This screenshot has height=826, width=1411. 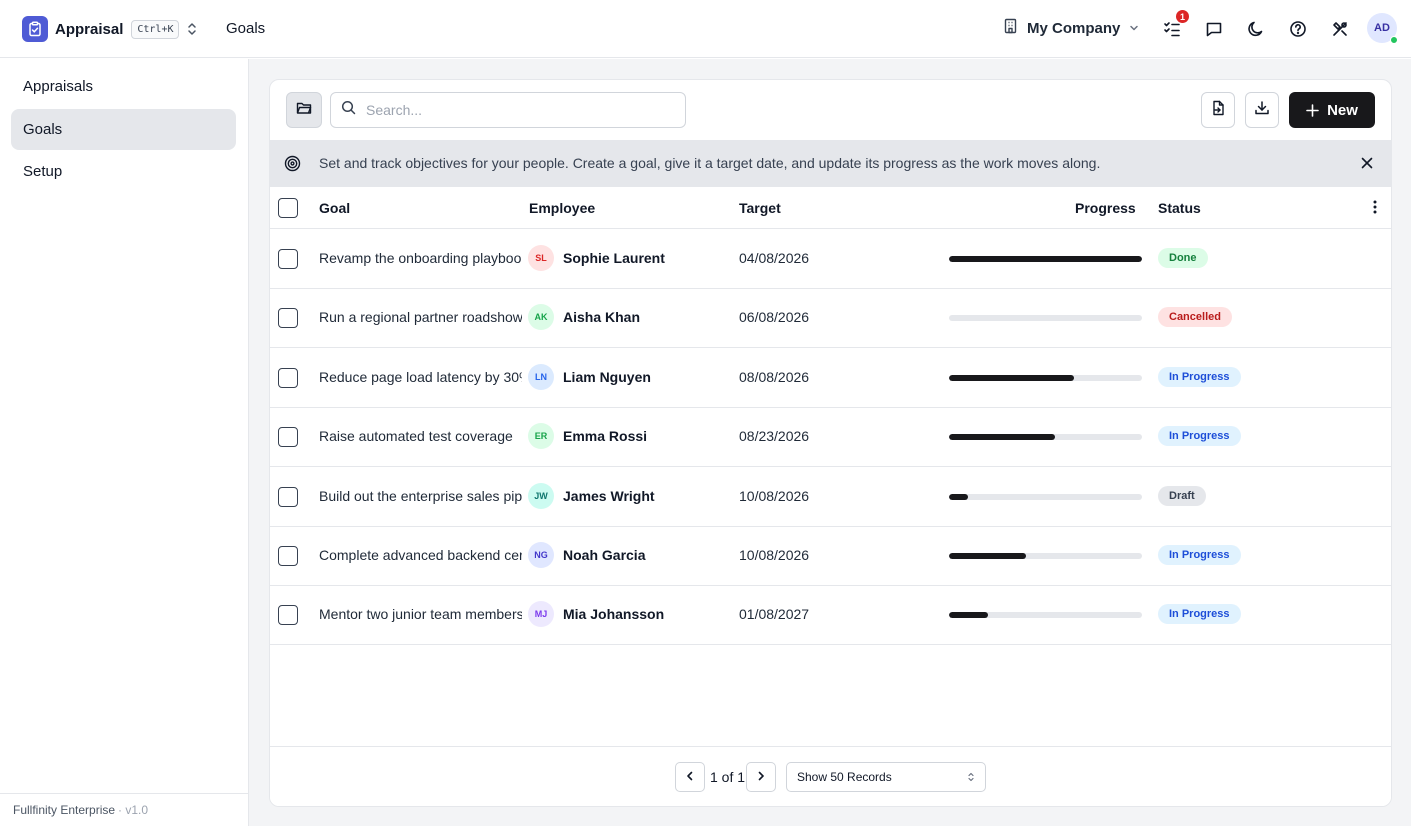 What do you see at coordinates (541, 496) in the screenshot?
I see `employee-avatar: JW` at bounding box center [541, 496].